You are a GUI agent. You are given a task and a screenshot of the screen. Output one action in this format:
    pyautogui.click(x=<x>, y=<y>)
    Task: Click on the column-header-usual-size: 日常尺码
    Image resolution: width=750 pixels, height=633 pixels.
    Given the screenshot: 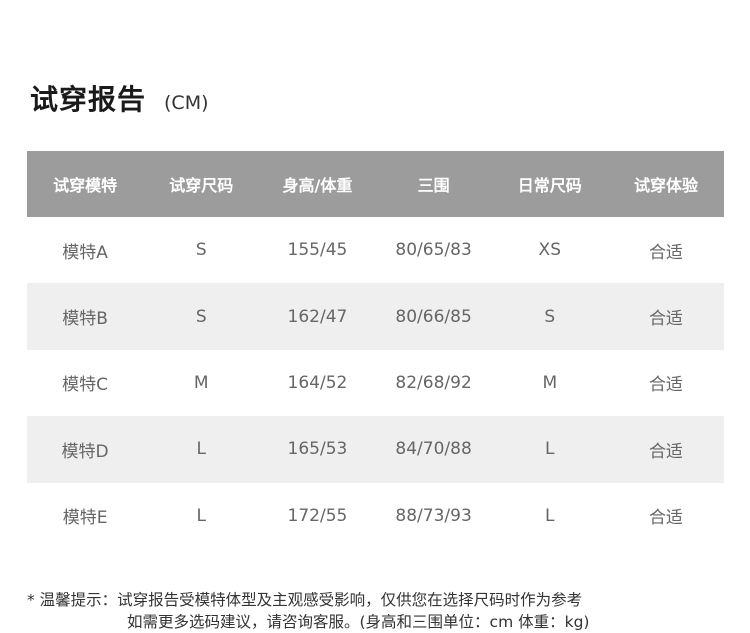 What is the action you would take?
    pyautogui.click(x=549, y=185)
    